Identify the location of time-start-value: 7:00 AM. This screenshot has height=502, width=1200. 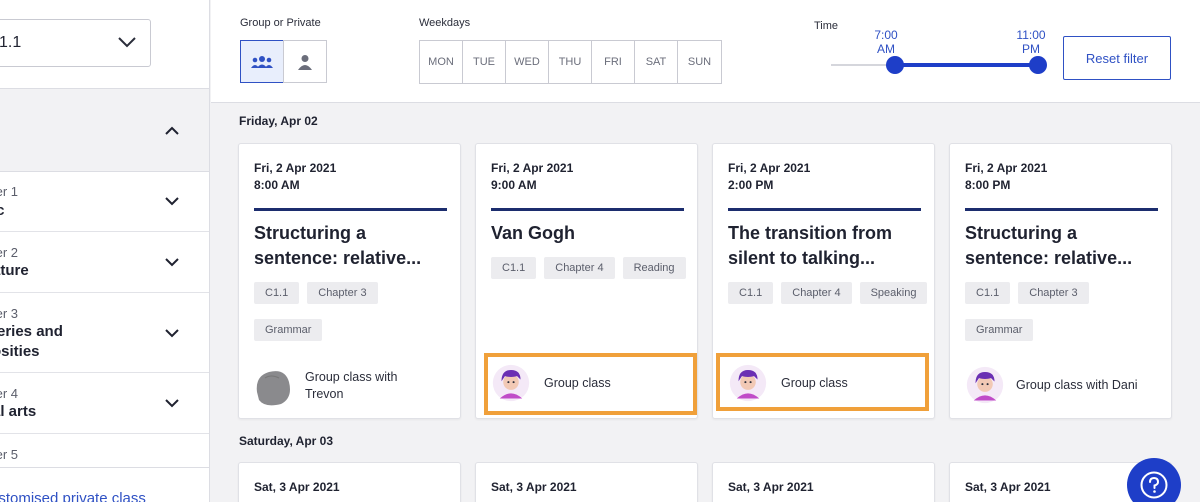
(886, 42).